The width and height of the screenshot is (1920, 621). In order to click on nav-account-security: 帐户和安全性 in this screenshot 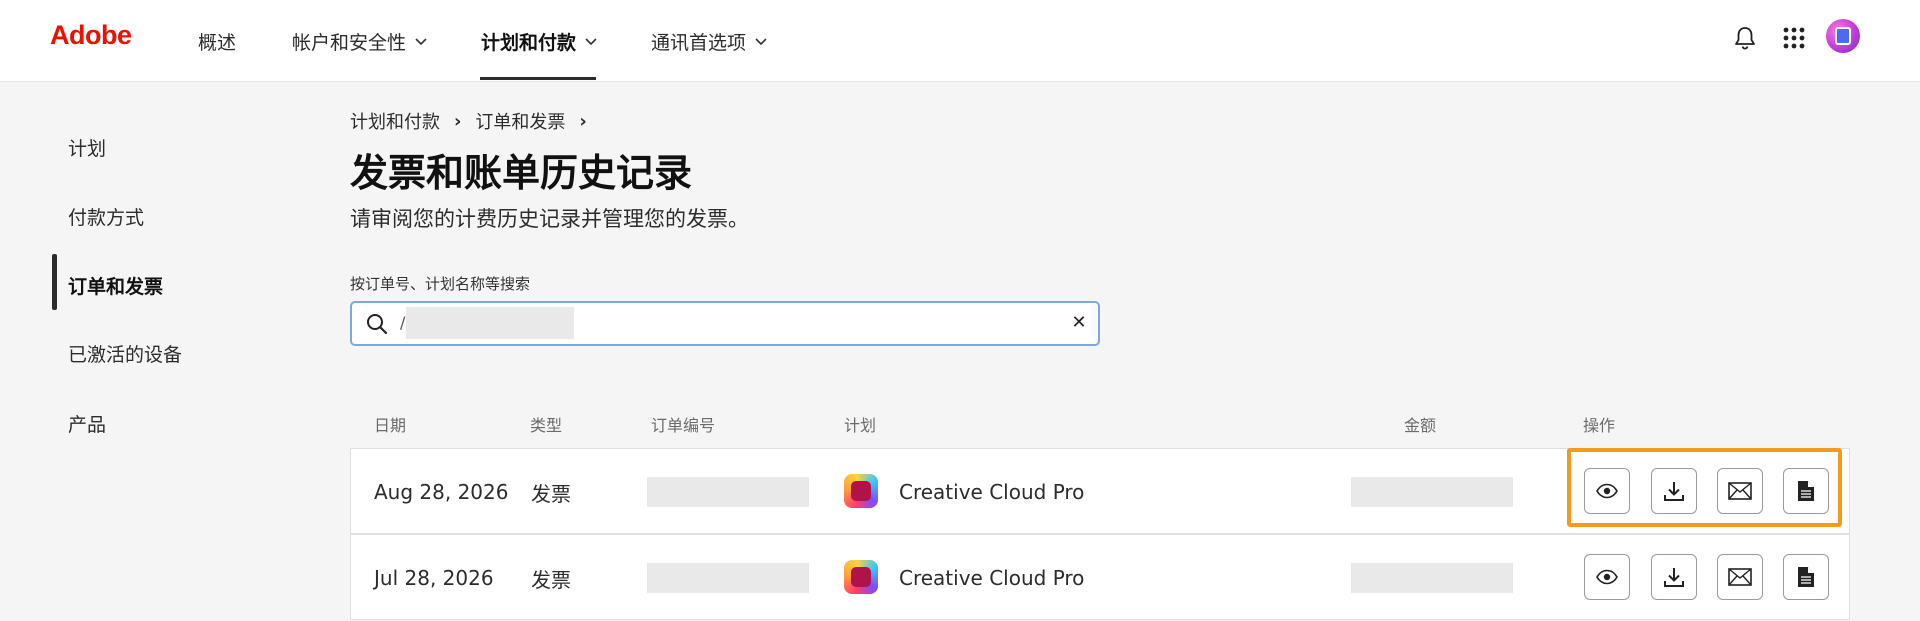, I will do `click(360, 41)`.